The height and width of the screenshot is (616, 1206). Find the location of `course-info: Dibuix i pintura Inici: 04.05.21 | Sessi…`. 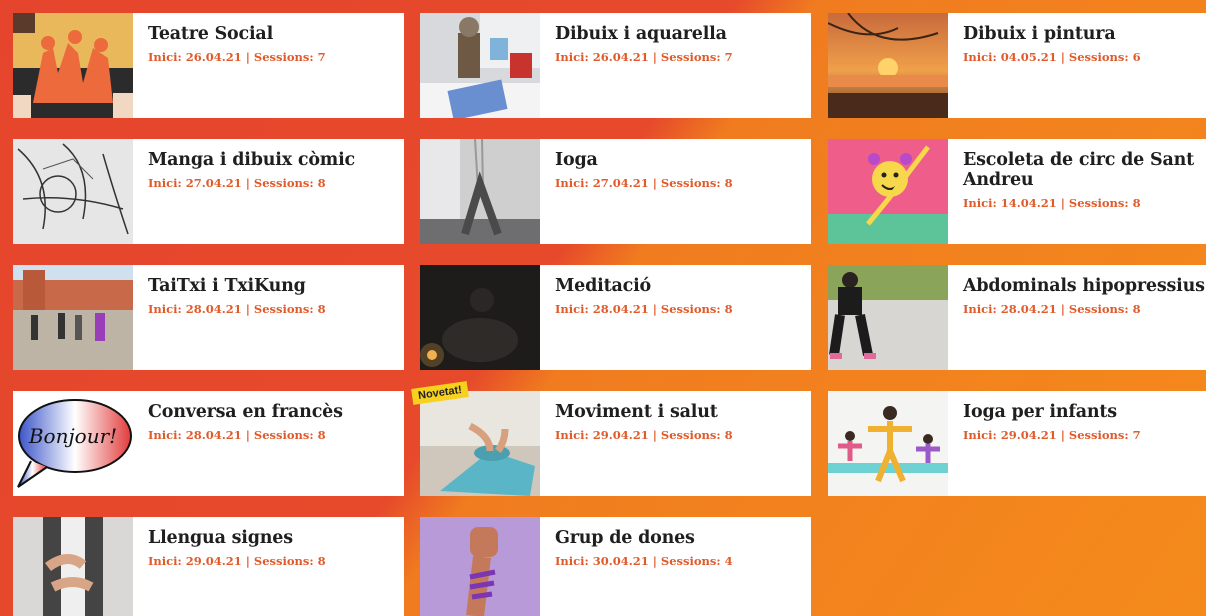

course-info: Dibuix i pintura Inici: 04.05.21 | Sessi… is located at coordinates (1044, 65).